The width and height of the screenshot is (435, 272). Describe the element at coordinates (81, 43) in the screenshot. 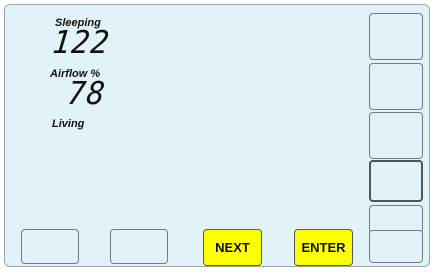

I see `sleeping-value: 122` at that location.